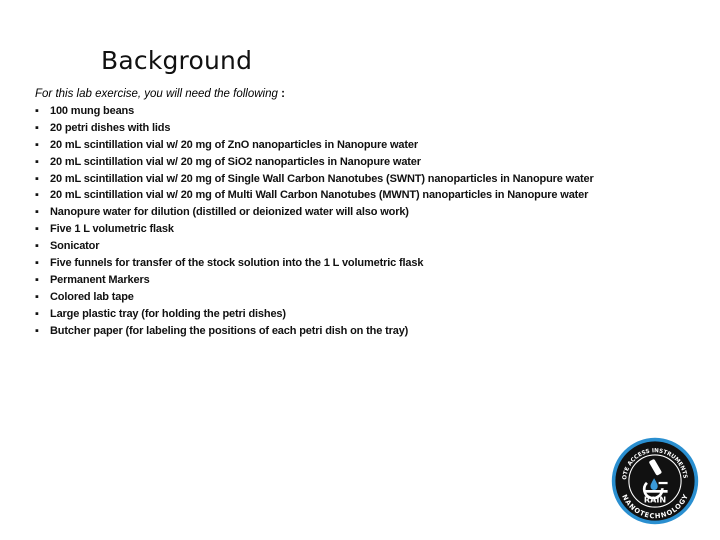 The height and width of the screenshot is (540, 720). I want to click on list-item-text: Sonicator, so click(75, 246).